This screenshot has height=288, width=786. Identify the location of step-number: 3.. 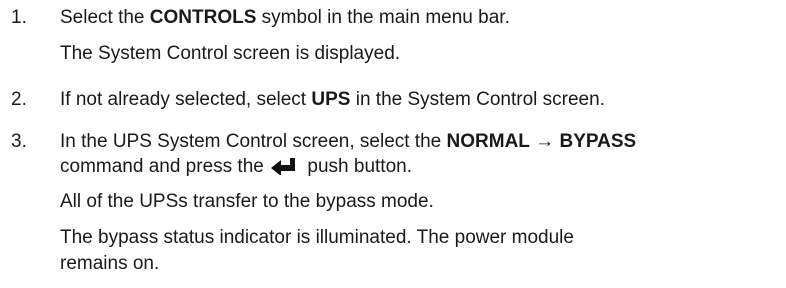
(19, 141).